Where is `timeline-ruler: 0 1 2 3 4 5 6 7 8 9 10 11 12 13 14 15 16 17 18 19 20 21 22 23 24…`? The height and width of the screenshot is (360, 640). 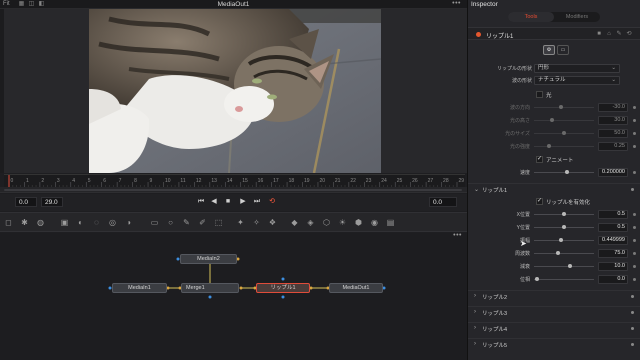
timeline-ruler: 0 1 2 3 4 5 6 7 8 9 10 11 12 13 14 15 16 17 18 19 20 21 22 23 24… is located at coordinates (234, 181).